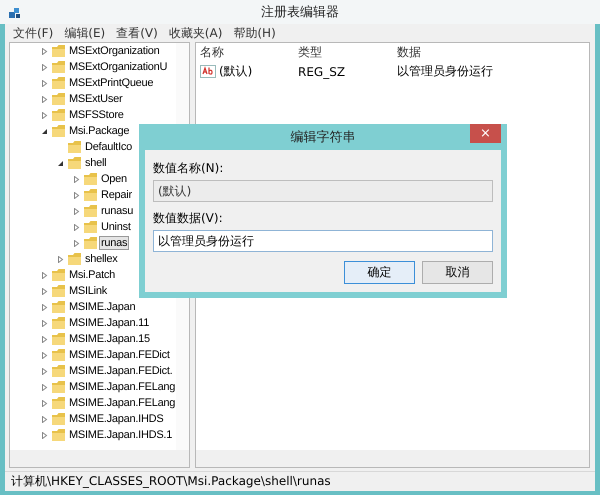 The height and width of the screenshot is (495, 600). What do you see at coordinates (188, 168) in the screenshot?
I see `field-label: 数值名称(N):` at bounding box center [188, 168].